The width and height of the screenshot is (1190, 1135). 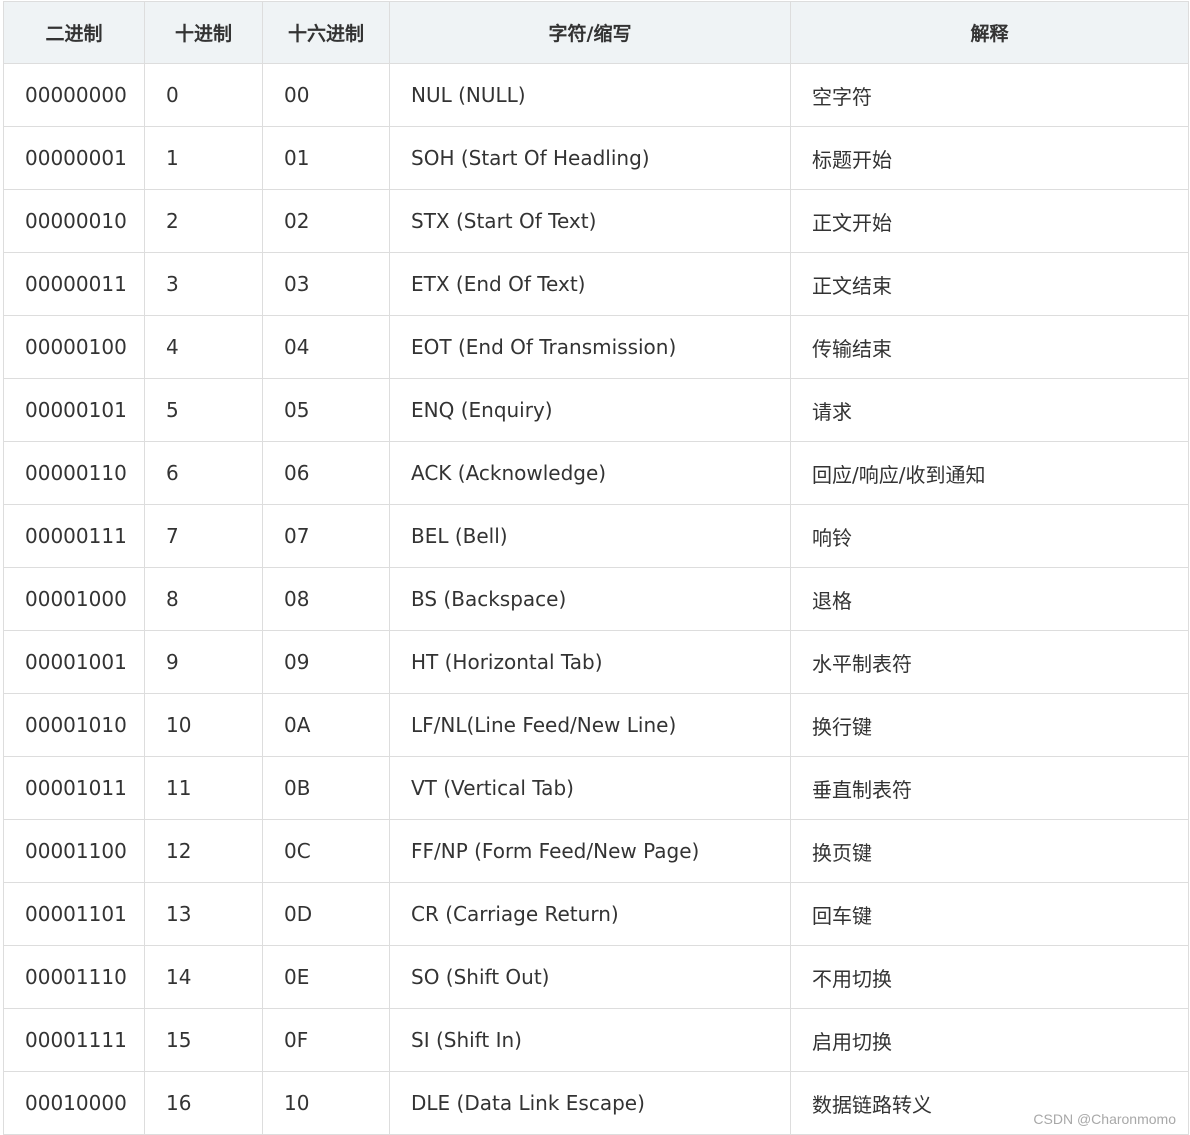 What do you see at coordinates (989, 32) in the screenshot?
I see `header-explanation: 解释` at bounding box center [989, 32].